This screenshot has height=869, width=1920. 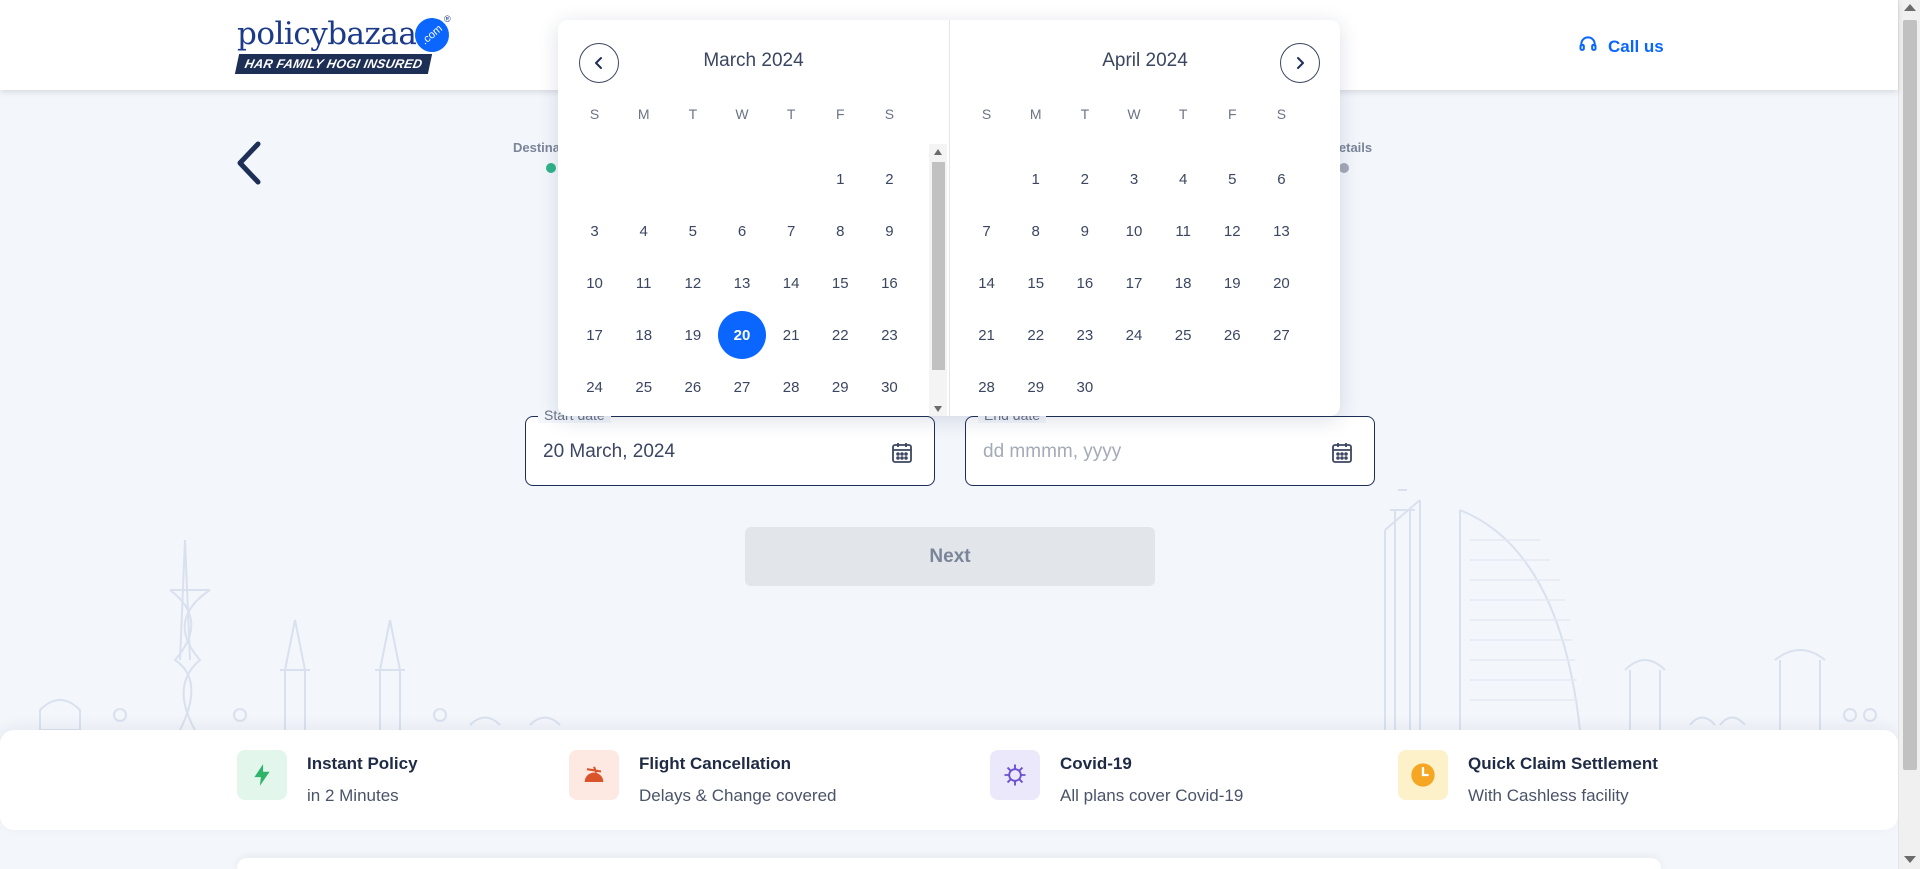 What do you see at coordinates (1281, 114) in the screenshot?
I see `weekday-label: S` at bounding box center [1281, 114].